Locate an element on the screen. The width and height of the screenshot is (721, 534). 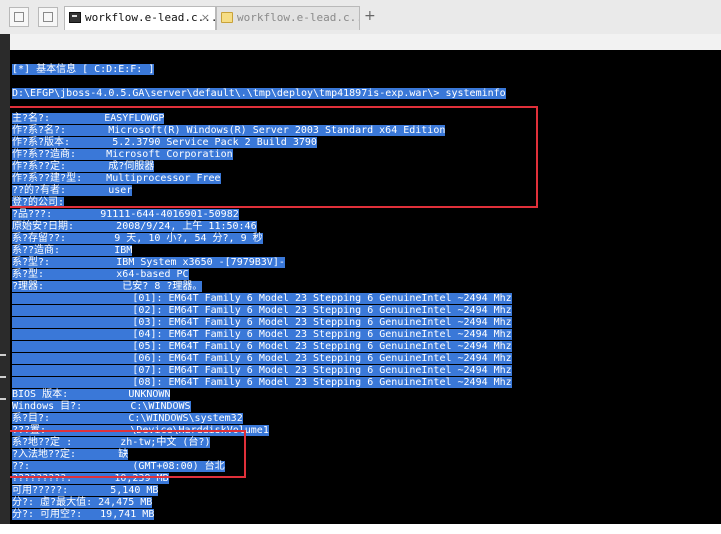
console-line: ???置: \Device\HarddiskVolume1 is located at coordinates (140, 430).